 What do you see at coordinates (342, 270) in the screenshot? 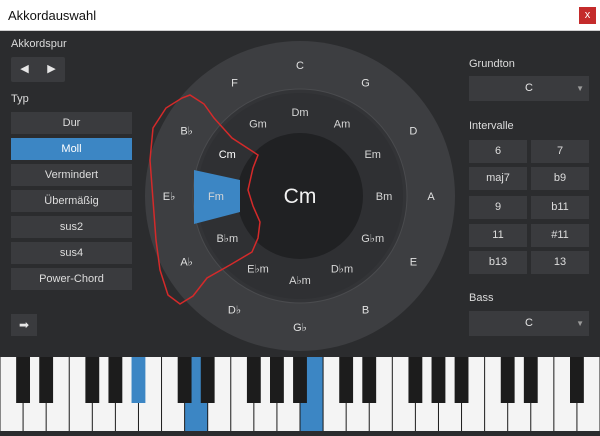
I see `inner-chord-4: D♭m` at bounding box center [342, 270].